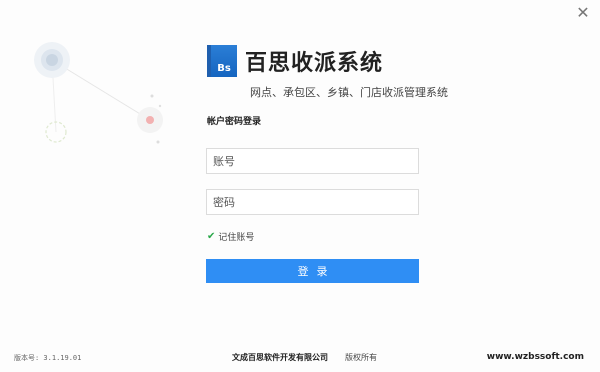  What do you see at coordinates (236, 238) in the screenshot?
I see `remember-account-label: 记住账号` at bounding box center [236, 238].